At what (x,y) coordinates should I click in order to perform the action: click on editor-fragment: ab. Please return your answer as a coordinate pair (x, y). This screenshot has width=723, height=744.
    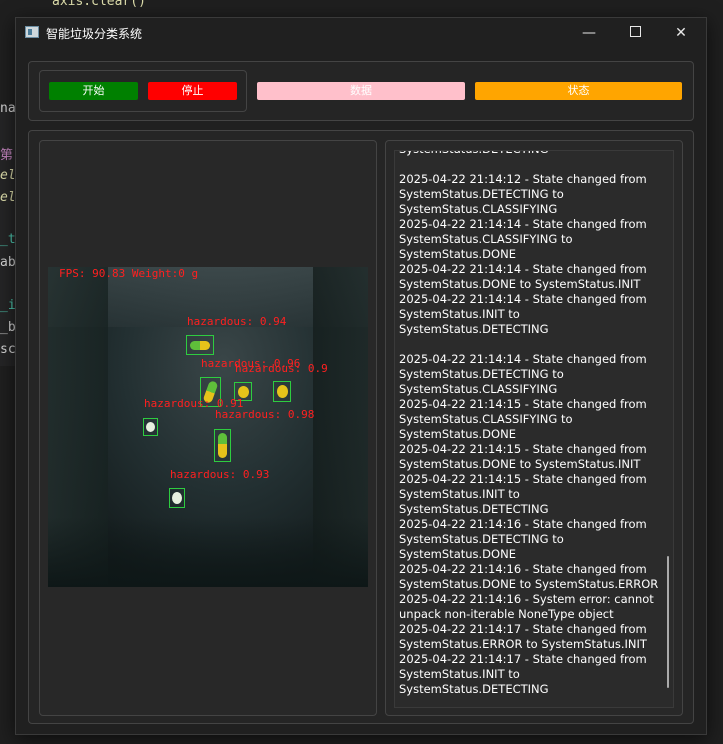
    Looking at the image, I should click on (8, 262).